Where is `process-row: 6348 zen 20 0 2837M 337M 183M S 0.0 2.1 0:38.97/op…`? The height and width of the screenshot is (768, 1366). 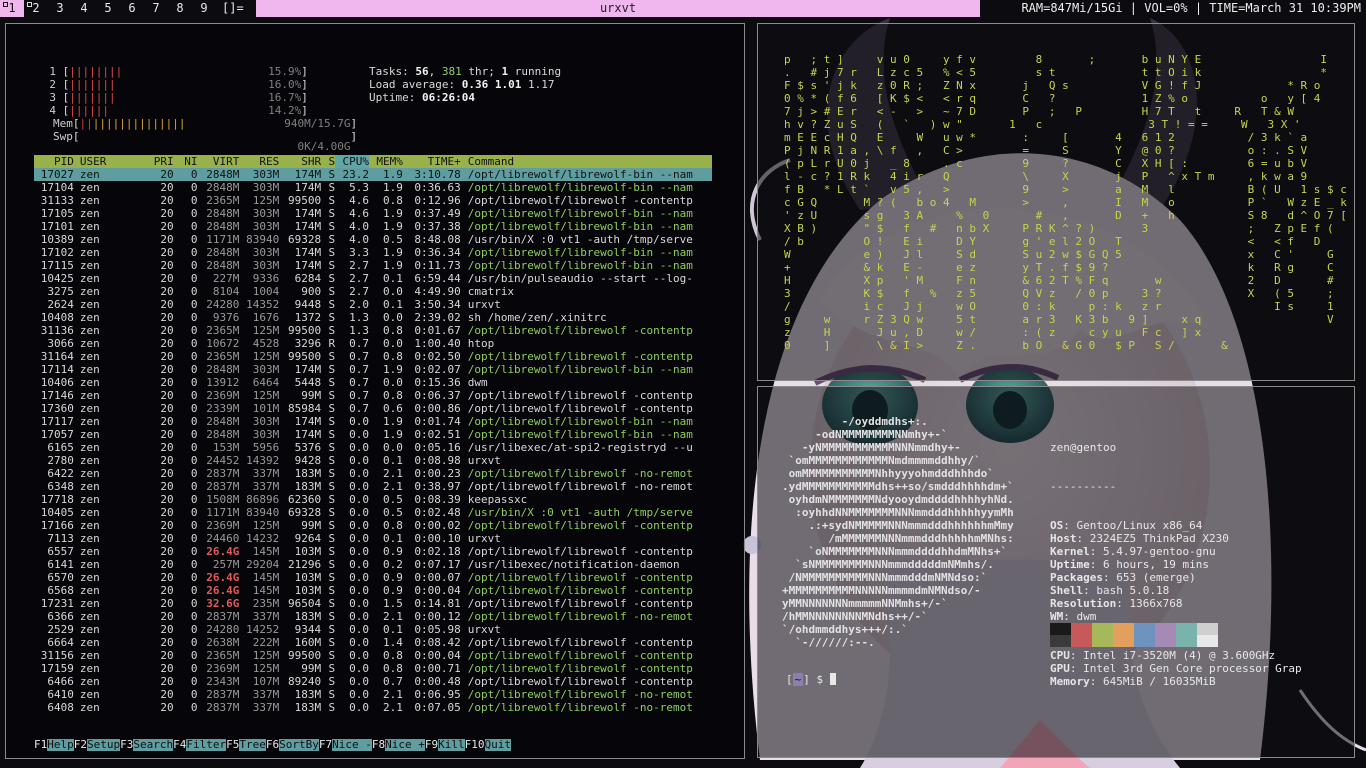 process-row: 6348 zen 20 0 2837M 337M 183M S 0.0 2.1 0:38.97/op… is located at coordinates (373, 486).